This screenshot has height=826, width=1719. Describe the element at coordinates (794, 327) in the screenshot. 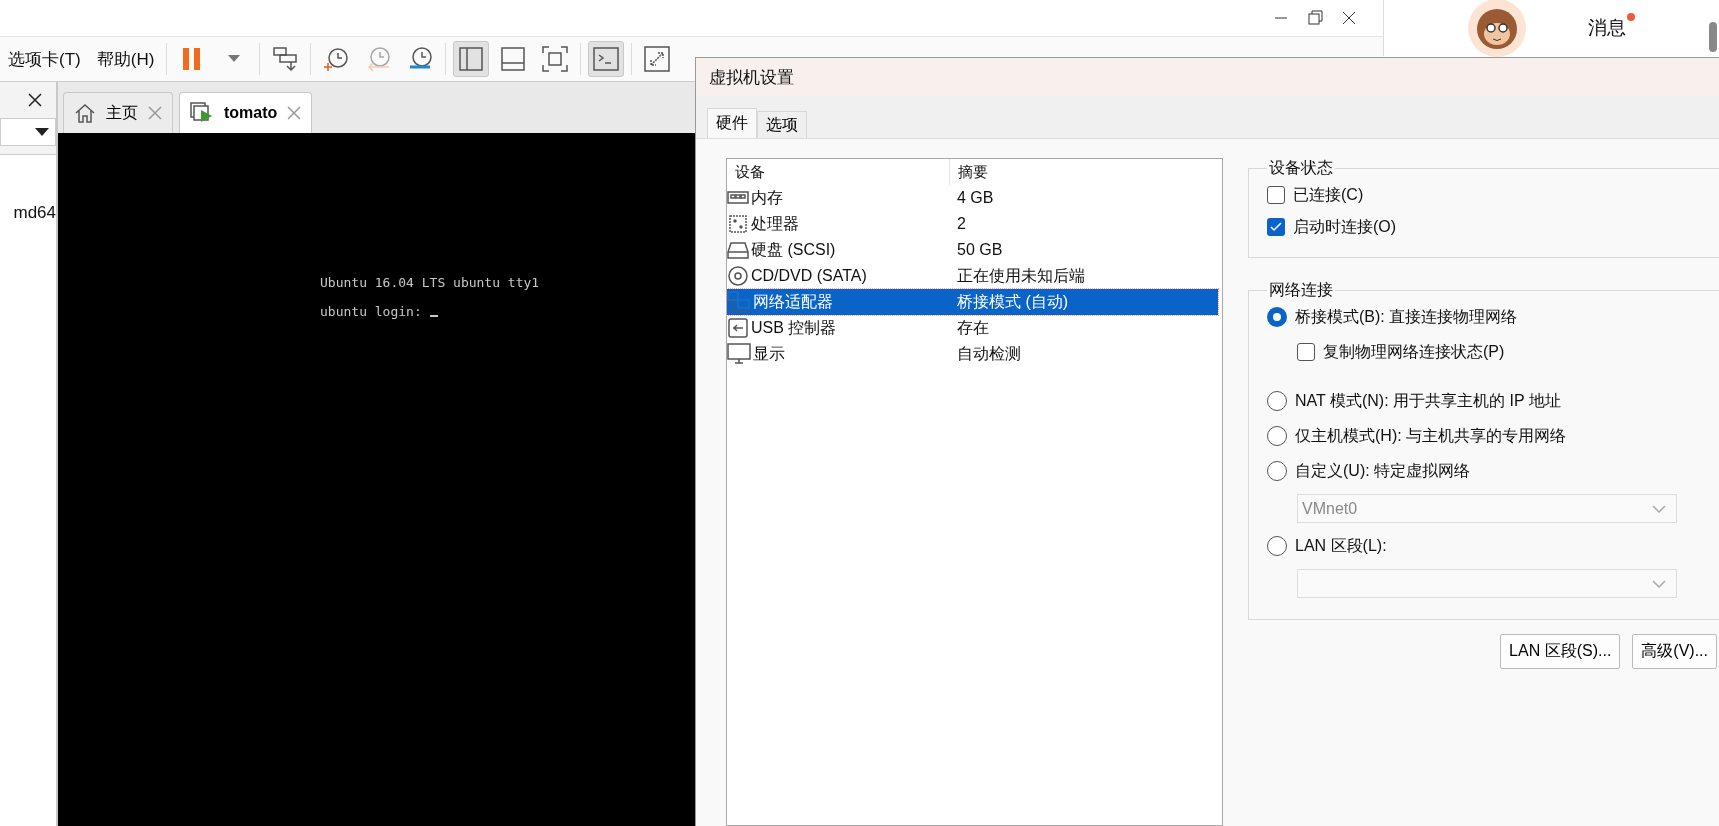

I see `device-name: USB 控制器` at that location.